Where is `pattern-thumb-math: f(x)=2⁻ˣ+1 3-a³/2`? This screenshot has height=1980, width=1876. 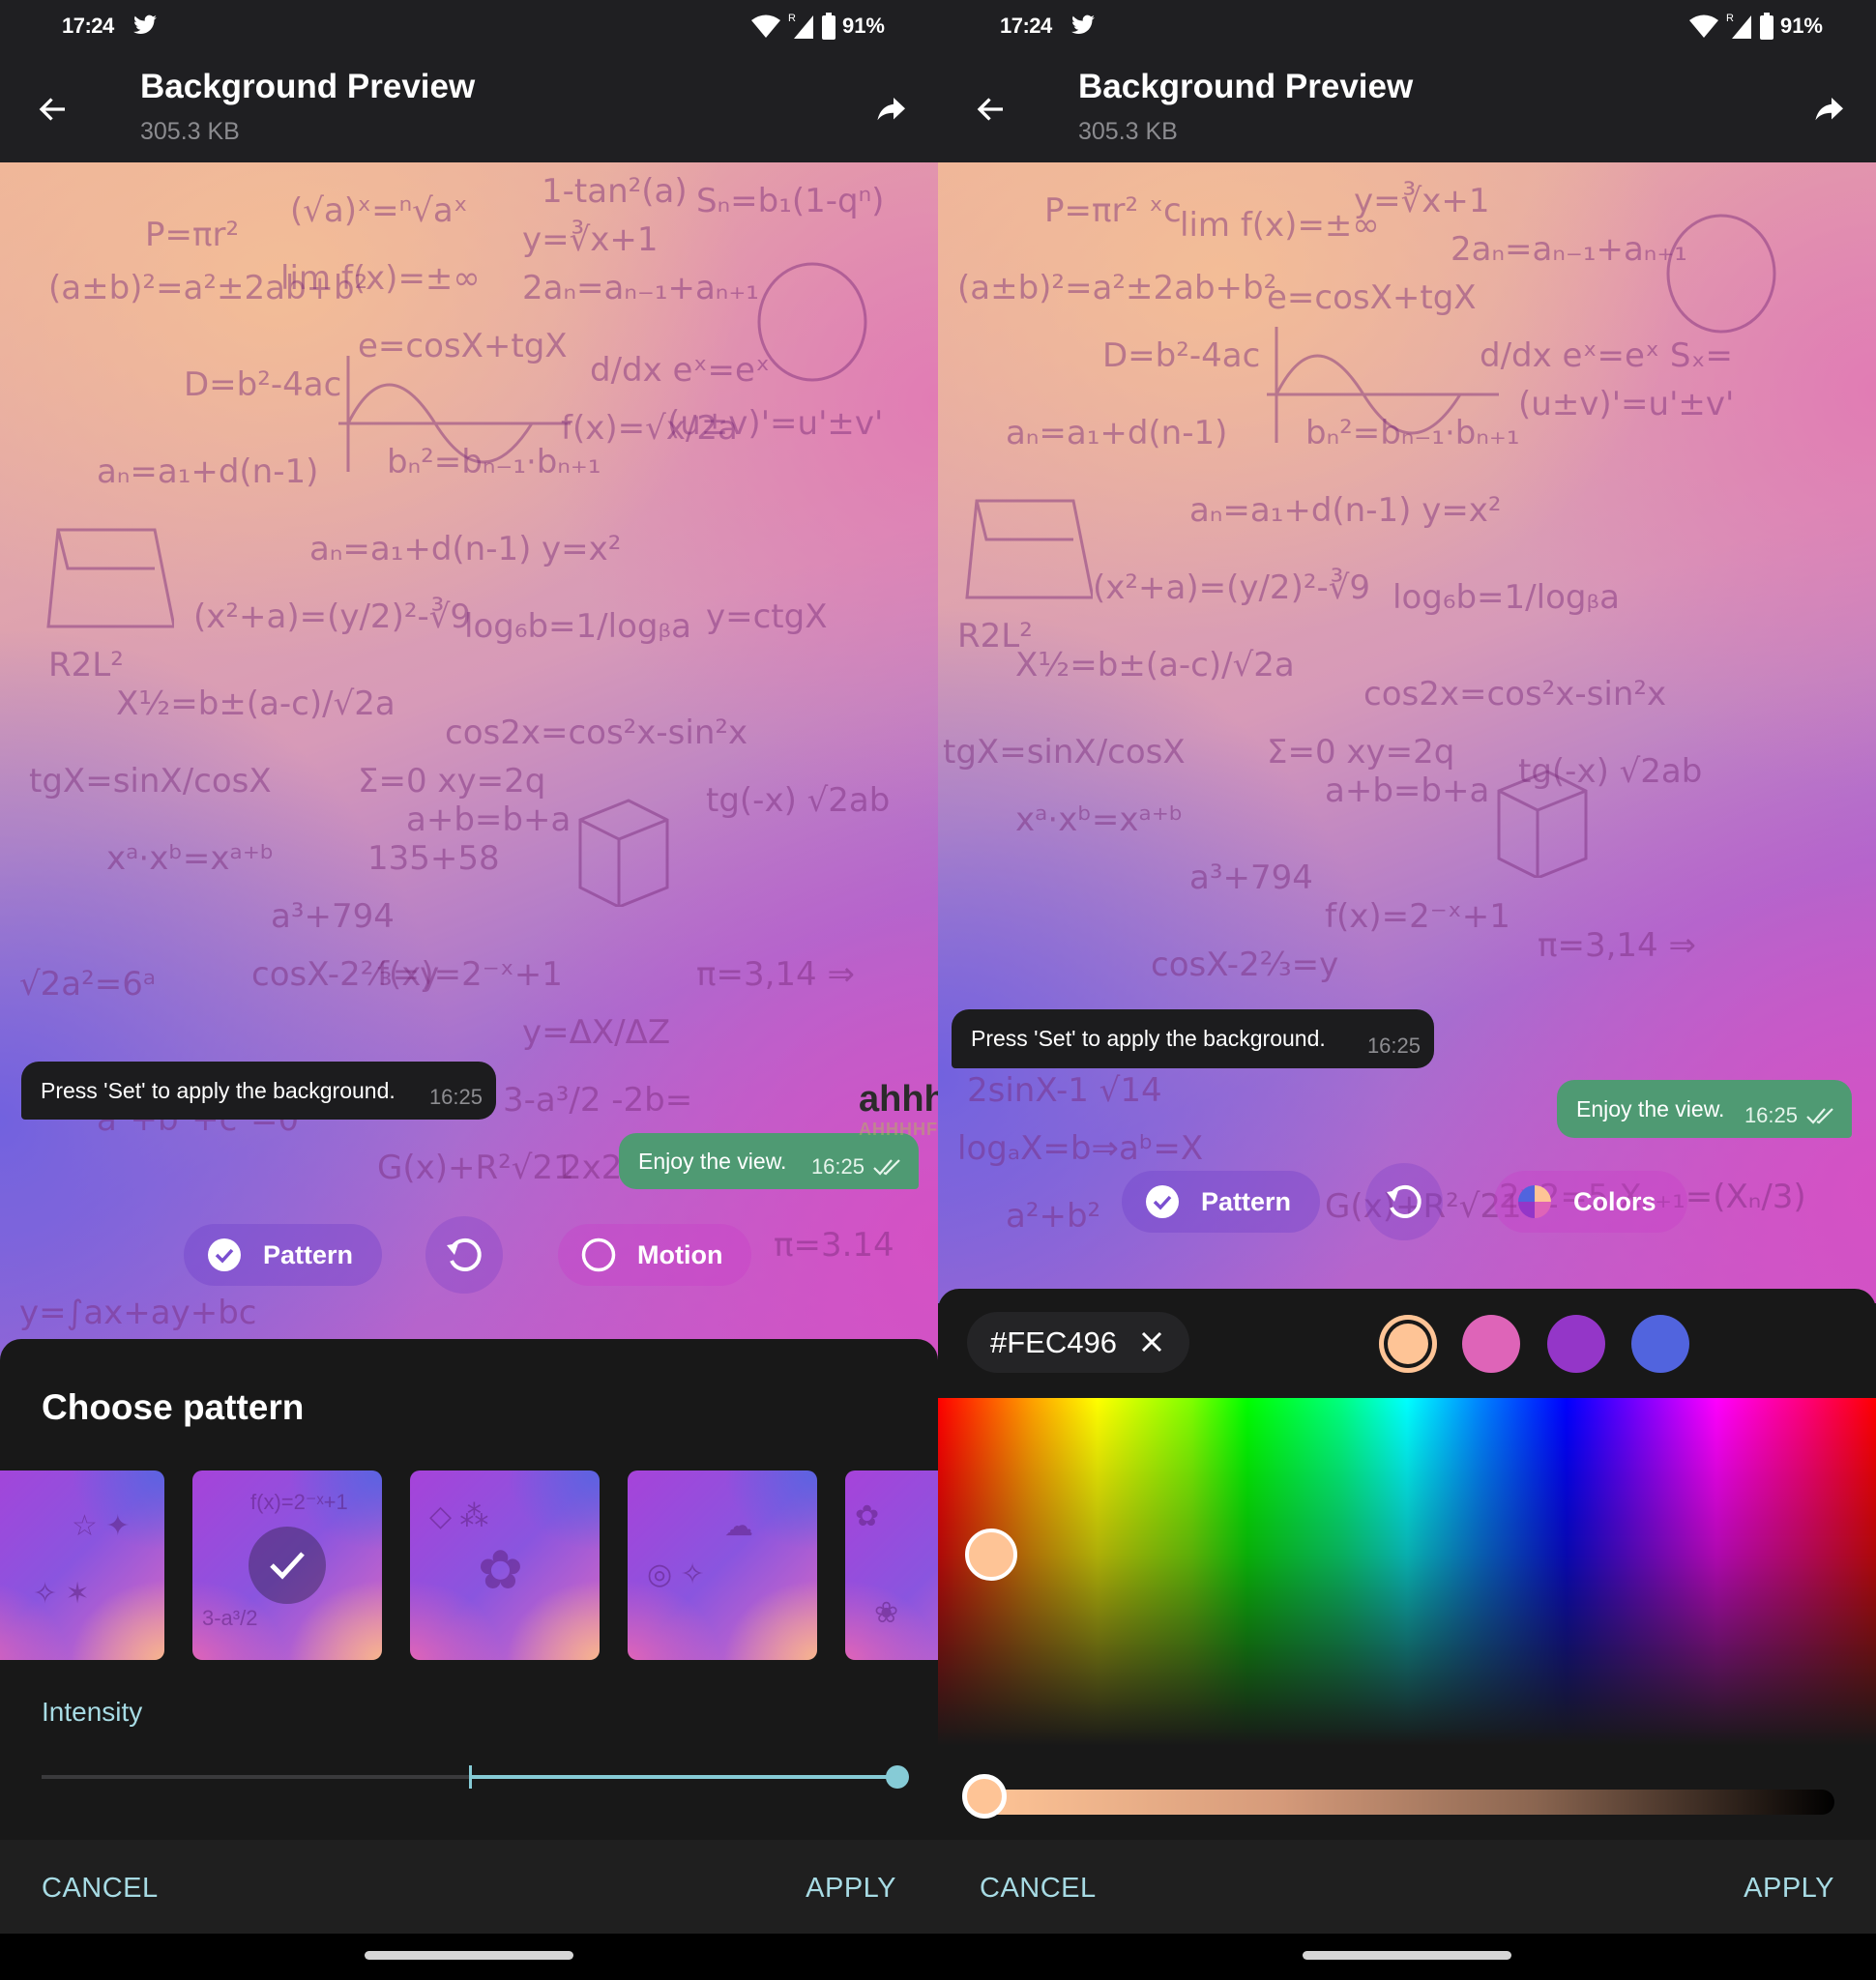
pattern-thumb-math: f(x)=2⁻ˣ+1 3-a³/2 is located at coordinates (287, 1565).